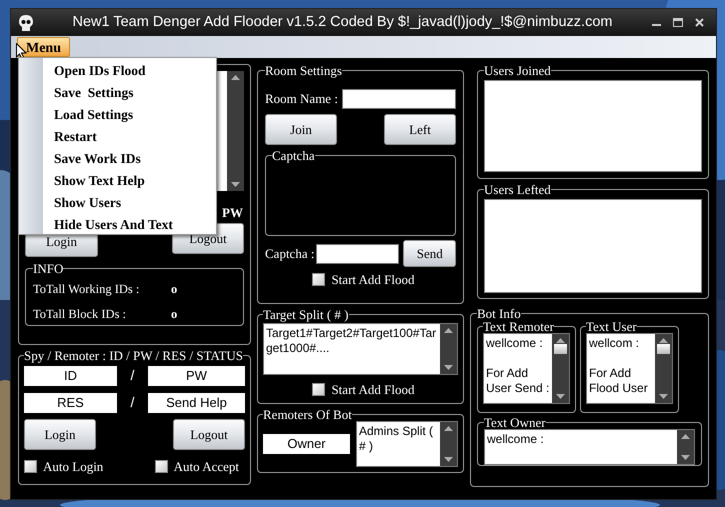 The width and height of the screenshot is (725, 507). What do you see at coordinates (43, 47) in the screenshot?
I see `menu-button: Menu` at bounding box center [43, 47].